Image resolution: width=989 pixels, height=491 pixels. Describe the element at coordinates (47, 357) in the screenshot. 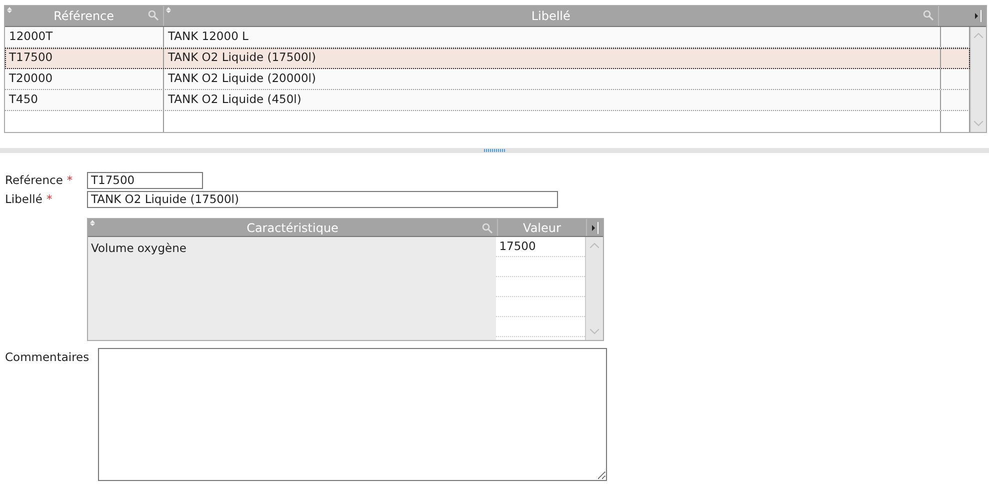

I see `field-label: Commentaires` at that location.